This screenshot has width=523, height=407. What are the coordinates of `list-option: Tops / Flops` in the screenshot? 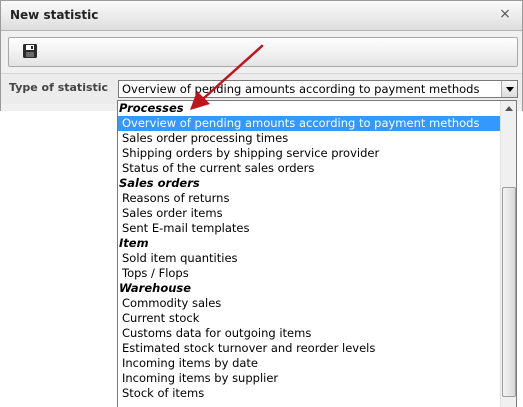 It's located at (309, 273).